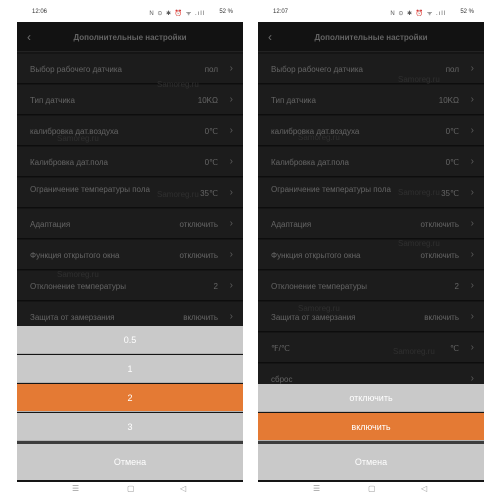  I want to click on option-0-5: 0.5, so click(130, 340).